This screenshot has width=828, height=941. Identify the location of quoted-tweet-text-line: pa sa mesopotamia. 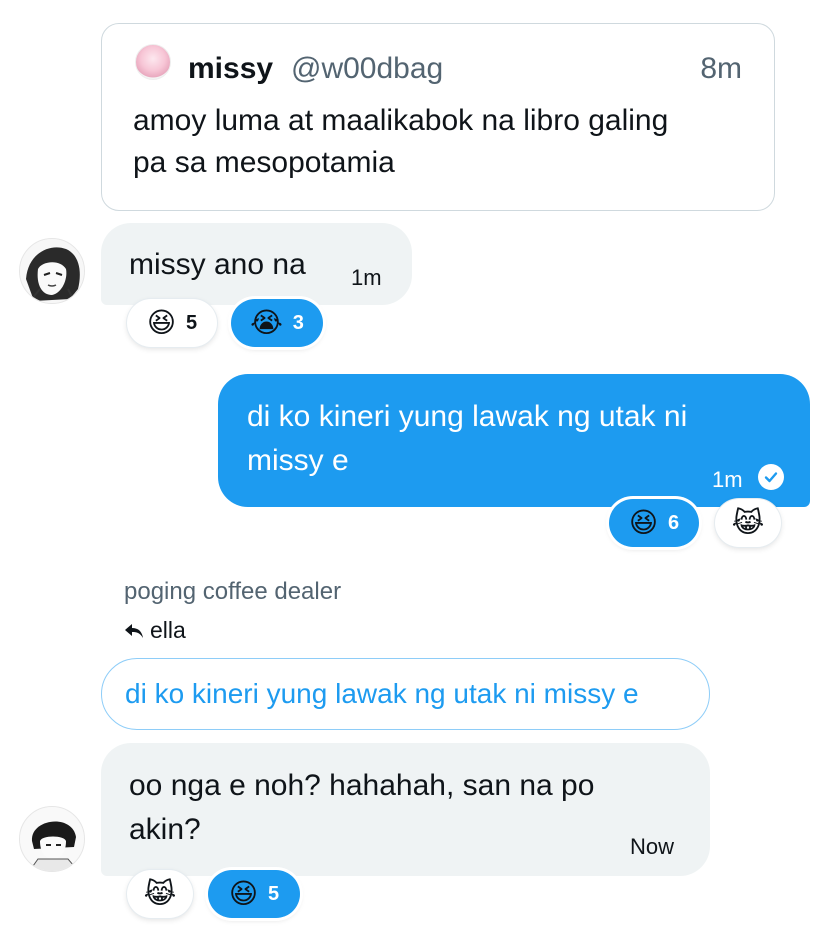
(264, 162).